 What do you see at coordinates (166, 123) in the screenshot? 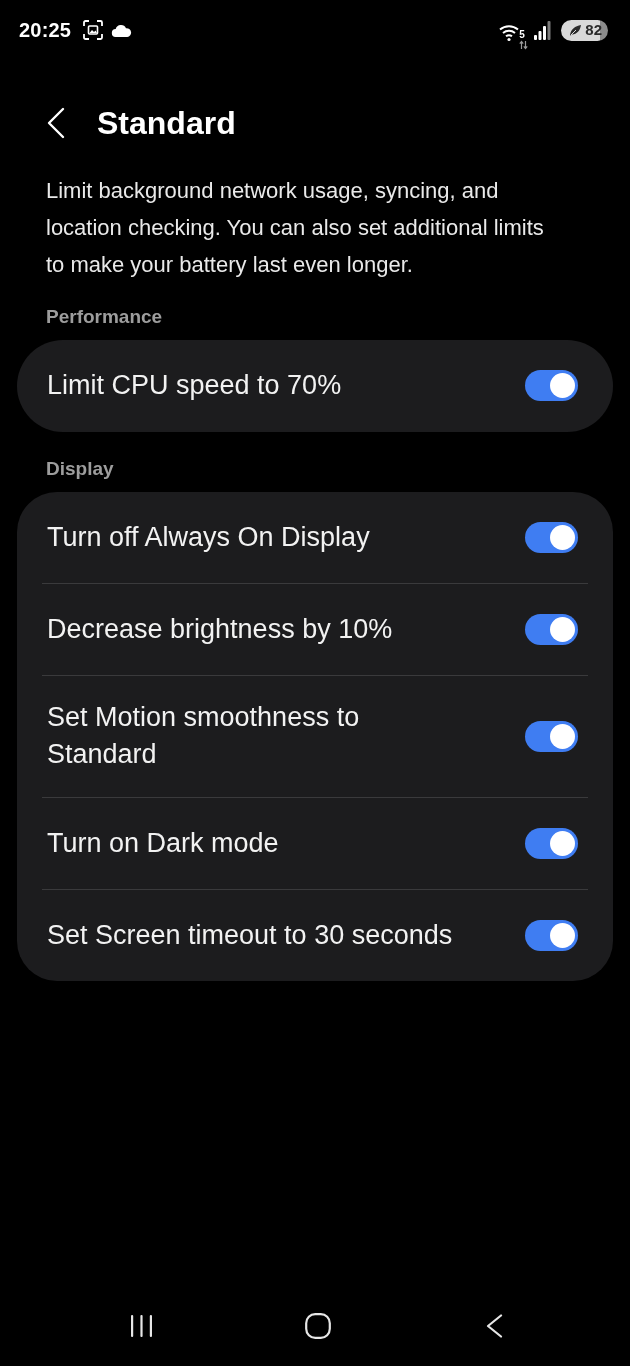
I see `page-title: Standard` at bounding box center [166, 123].